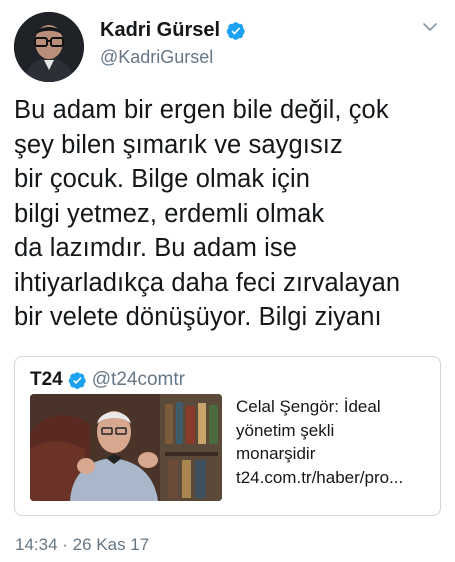 This screenshot has width=455, height=562. I want to click on quoted-author-handle: @t24comtr, so click(138, 379).